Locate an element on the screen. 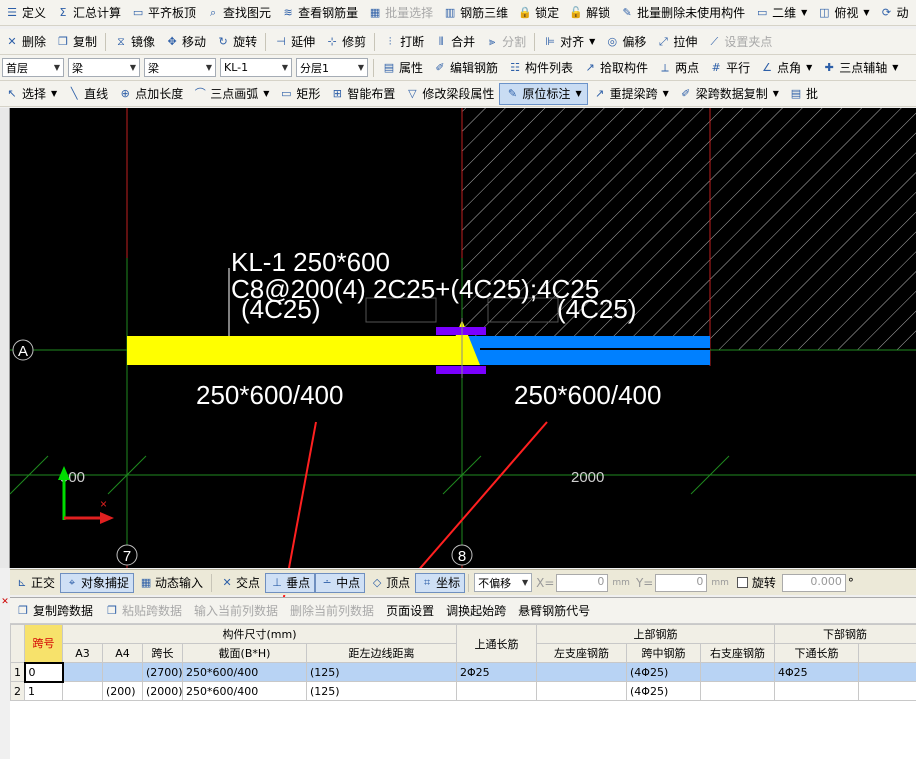 This screenshot has width=916, height=759. lock-button: 🔒 锁定 is located at coordinates (538, 13).